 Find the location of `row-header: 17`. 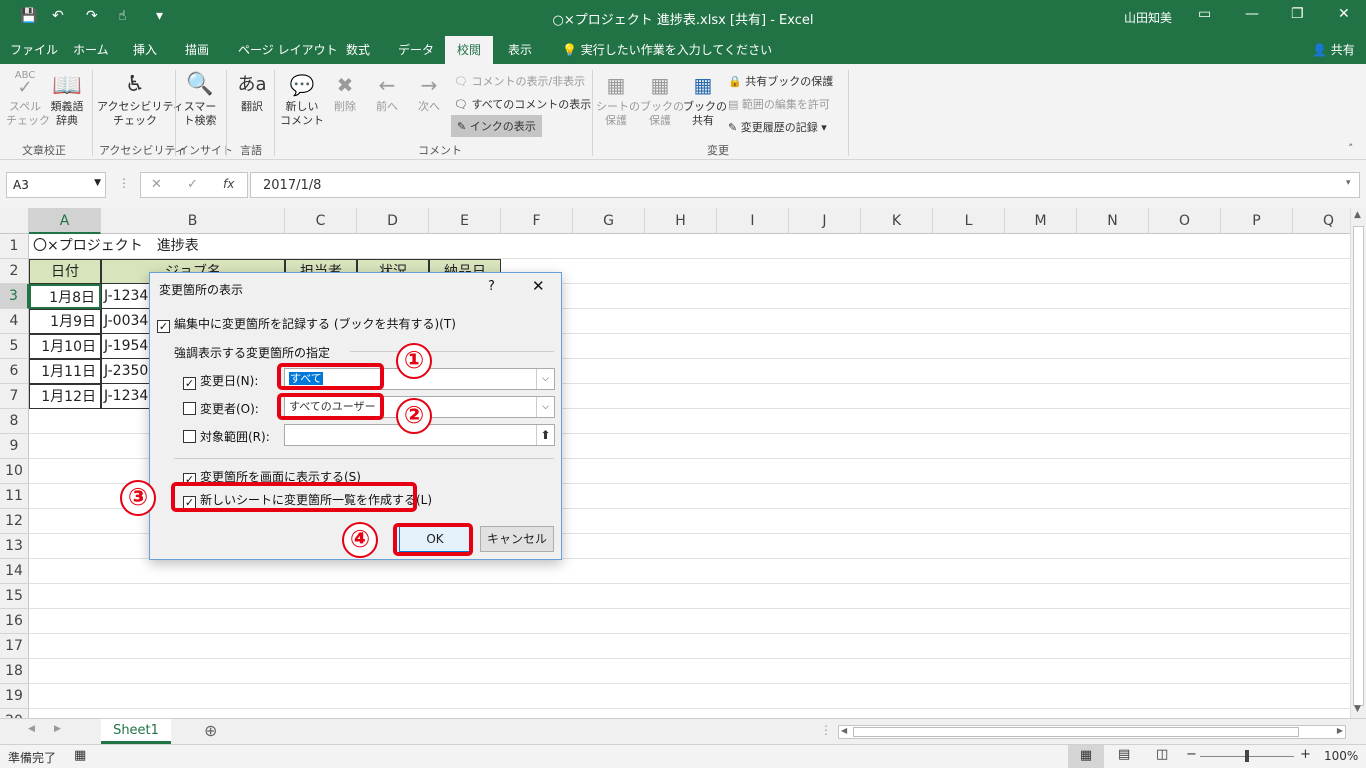

row-header: 17 is located at coordinates (14, 646).